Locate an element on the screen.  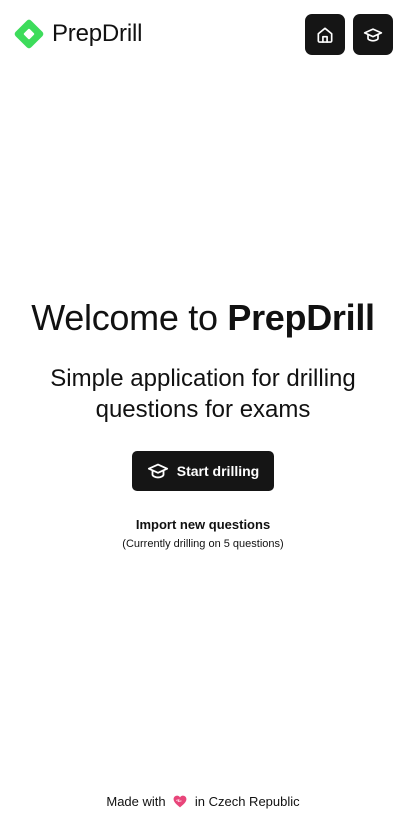
top-header: PrepDrill is located at coordinates (203, 35).